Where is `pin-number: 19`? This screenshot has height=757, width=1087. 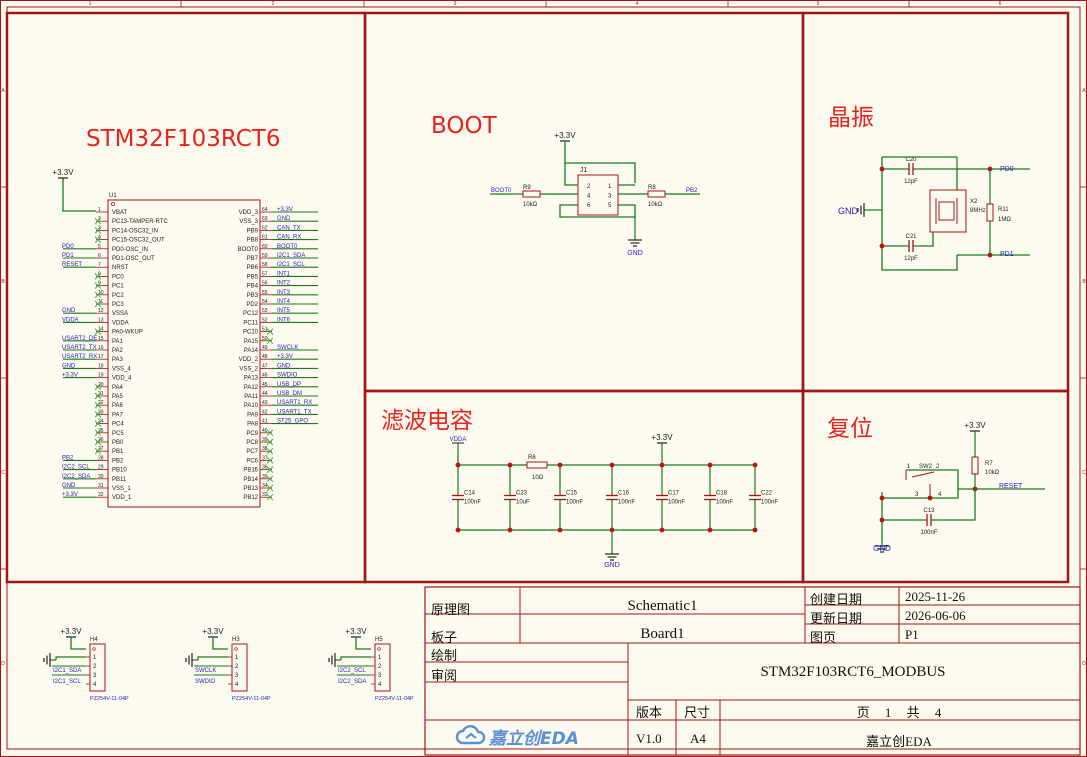 pin-number: 19 is located at coordinates (101, 376).